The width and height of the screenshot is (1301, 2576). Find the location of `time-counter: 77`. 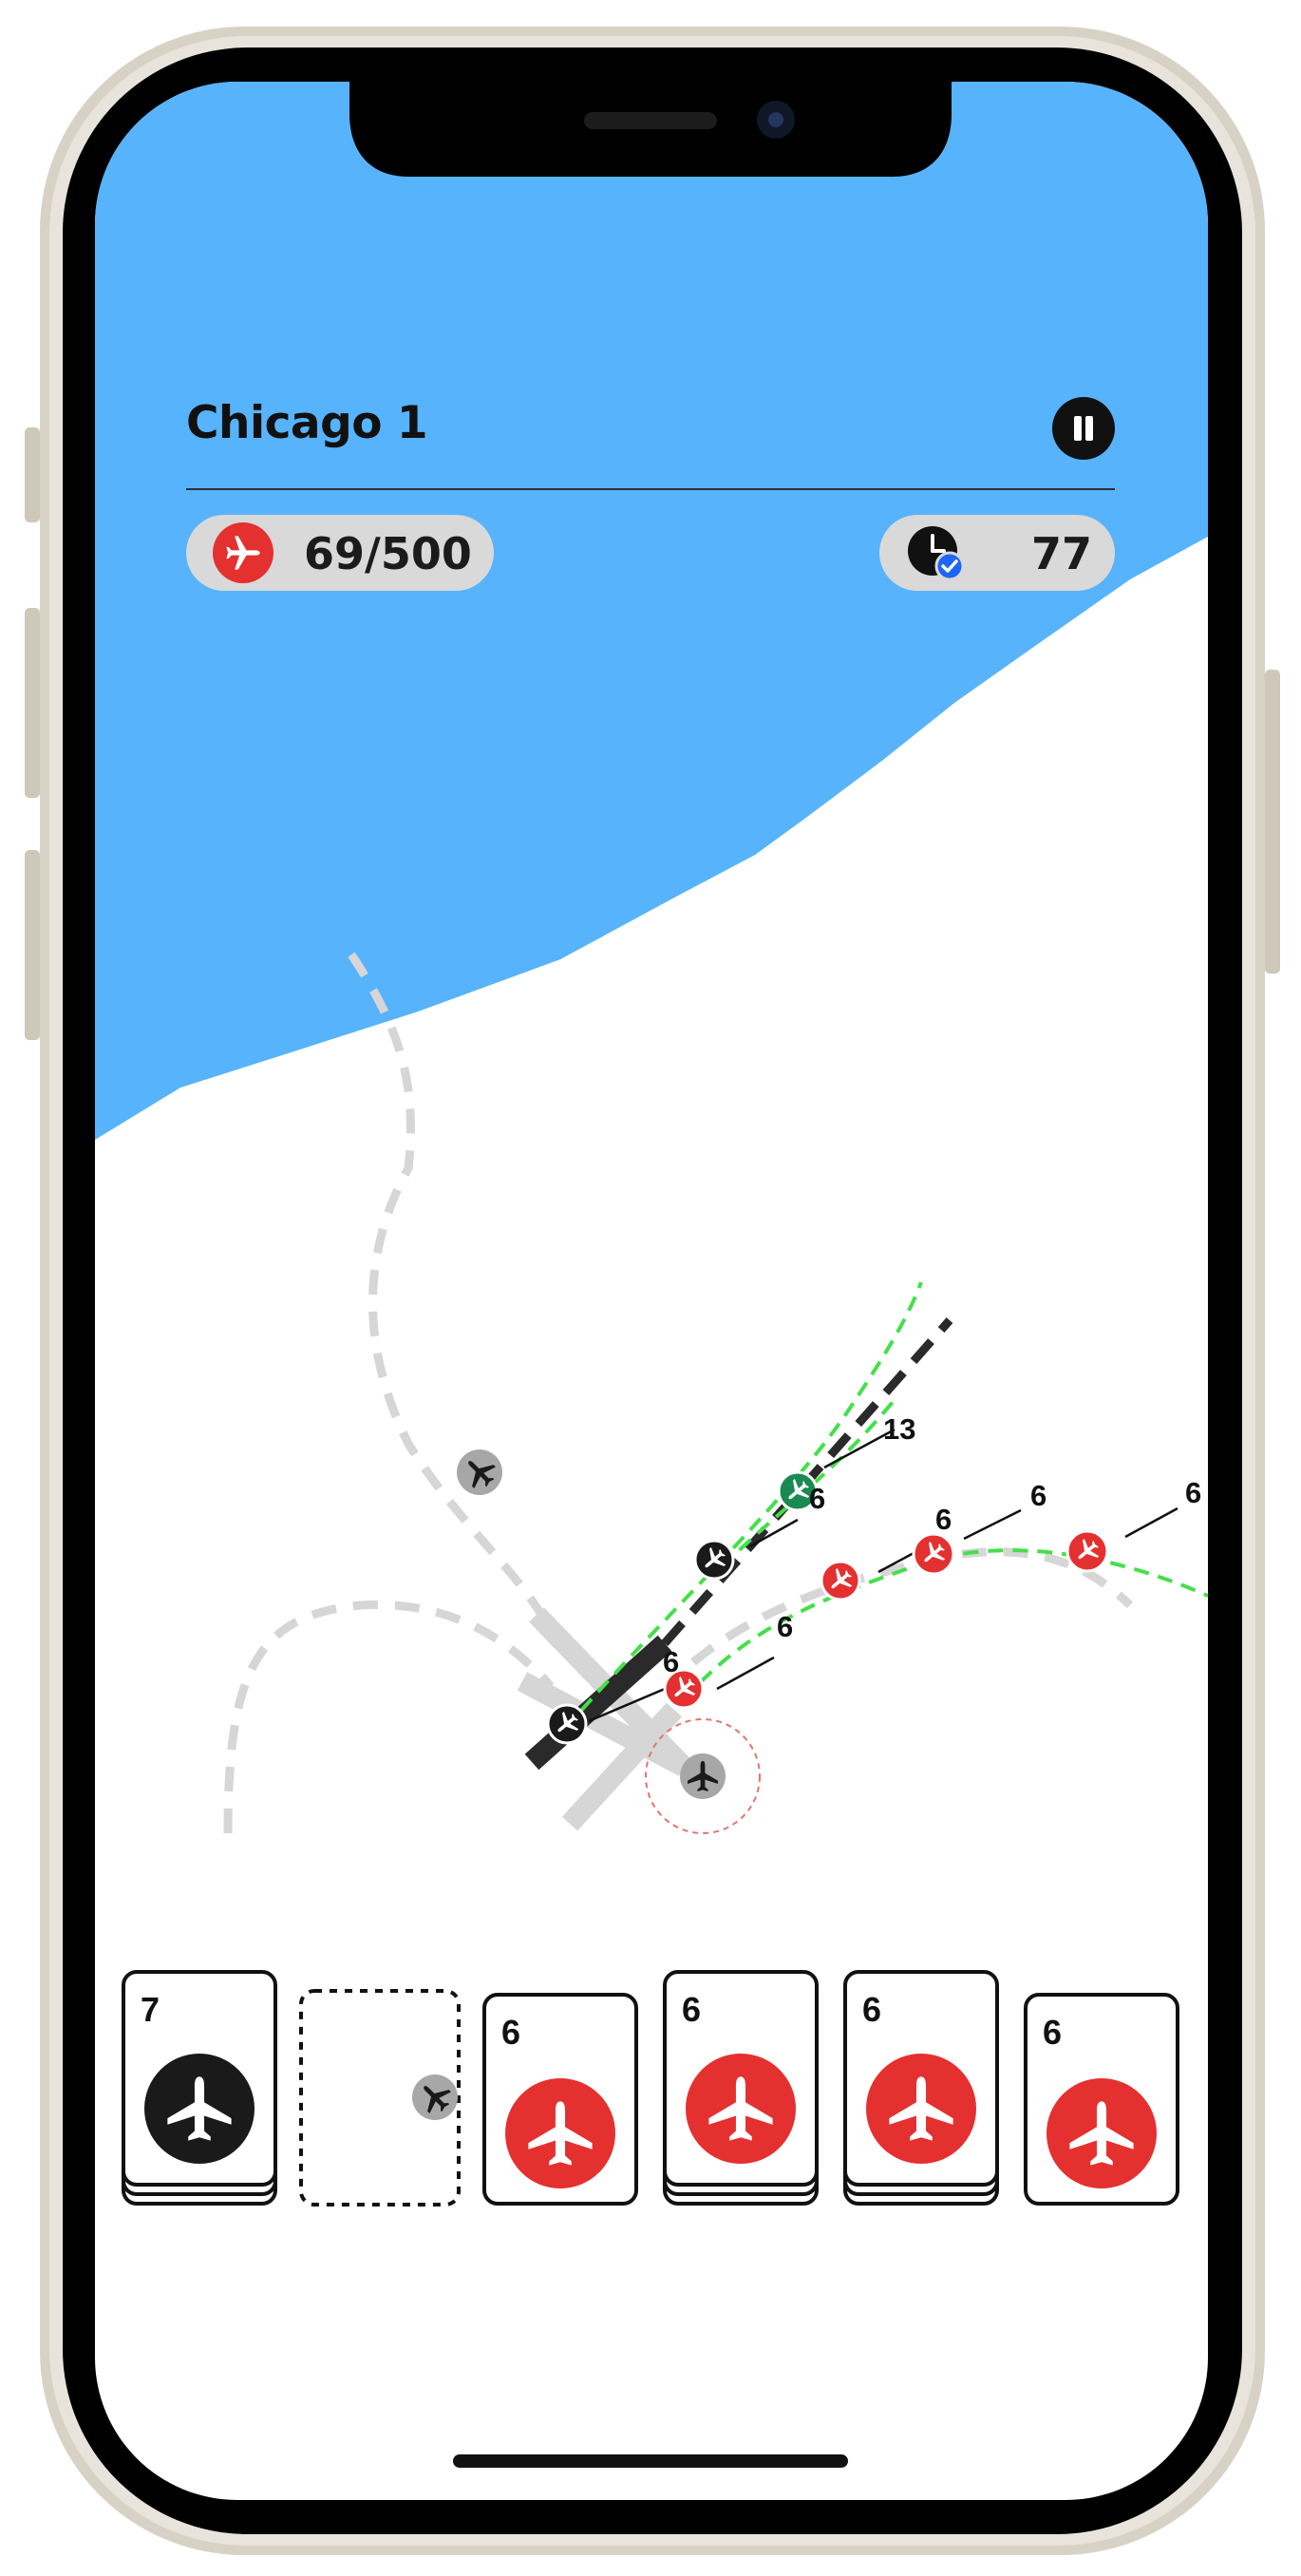

time-counter: 77 is located at coordinates (997, 553).